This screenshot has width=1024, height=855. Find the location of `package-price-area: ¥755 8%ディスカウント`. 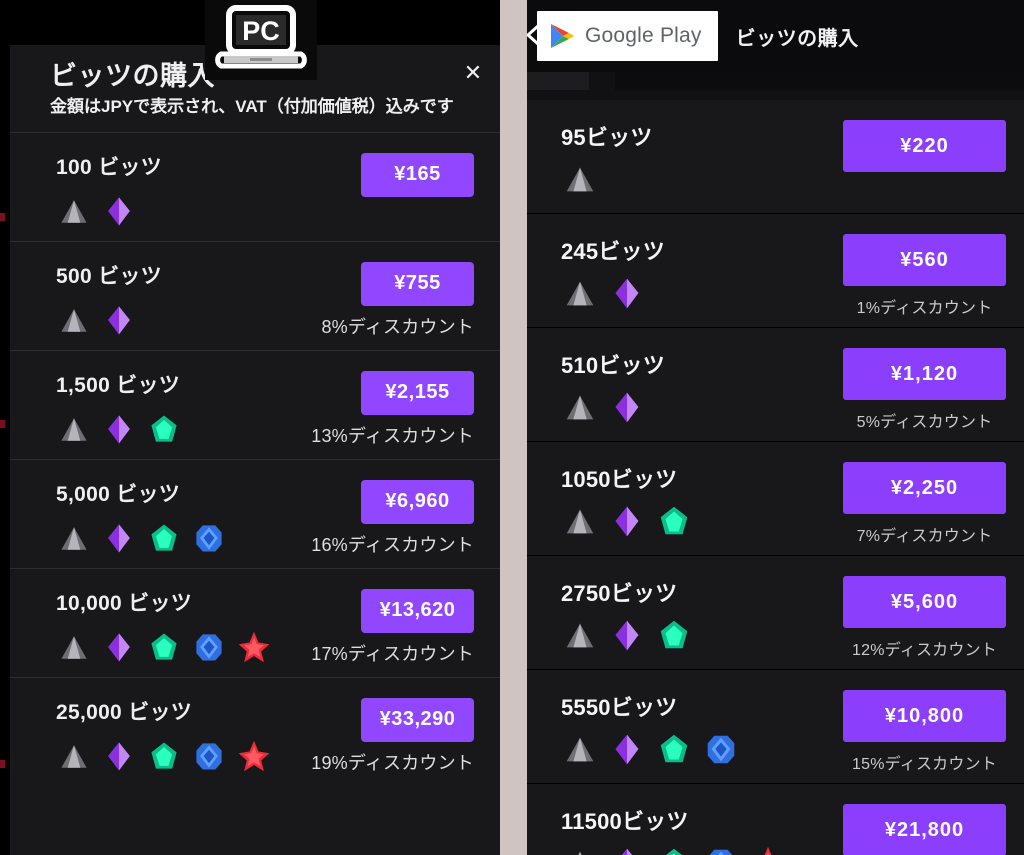

package-price-area: ¥755 8%ディスカウント is located at coordinates (397, 296).